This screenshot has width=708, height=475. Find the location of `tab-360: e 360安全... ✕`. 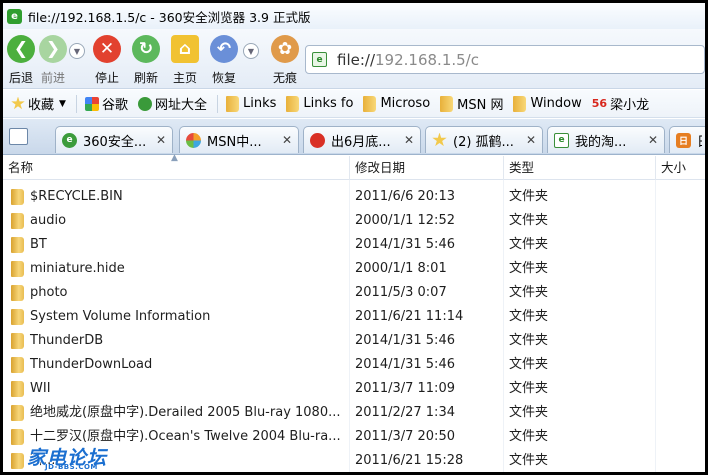

tab-360: e 360安全... ✕ is located at coordinates (114, 139).